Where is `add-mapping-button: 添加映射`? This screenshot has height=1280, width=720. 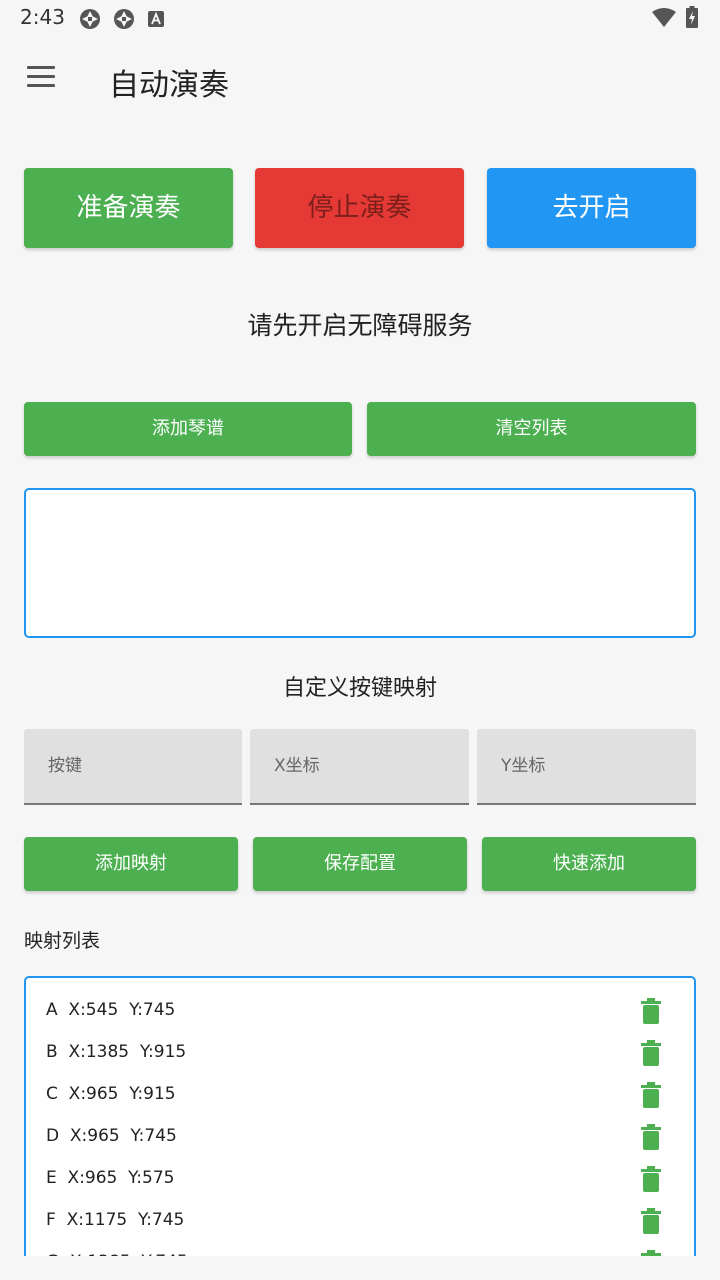
add-mapping-button: 添加映射 is located at coordinates (131, 864).